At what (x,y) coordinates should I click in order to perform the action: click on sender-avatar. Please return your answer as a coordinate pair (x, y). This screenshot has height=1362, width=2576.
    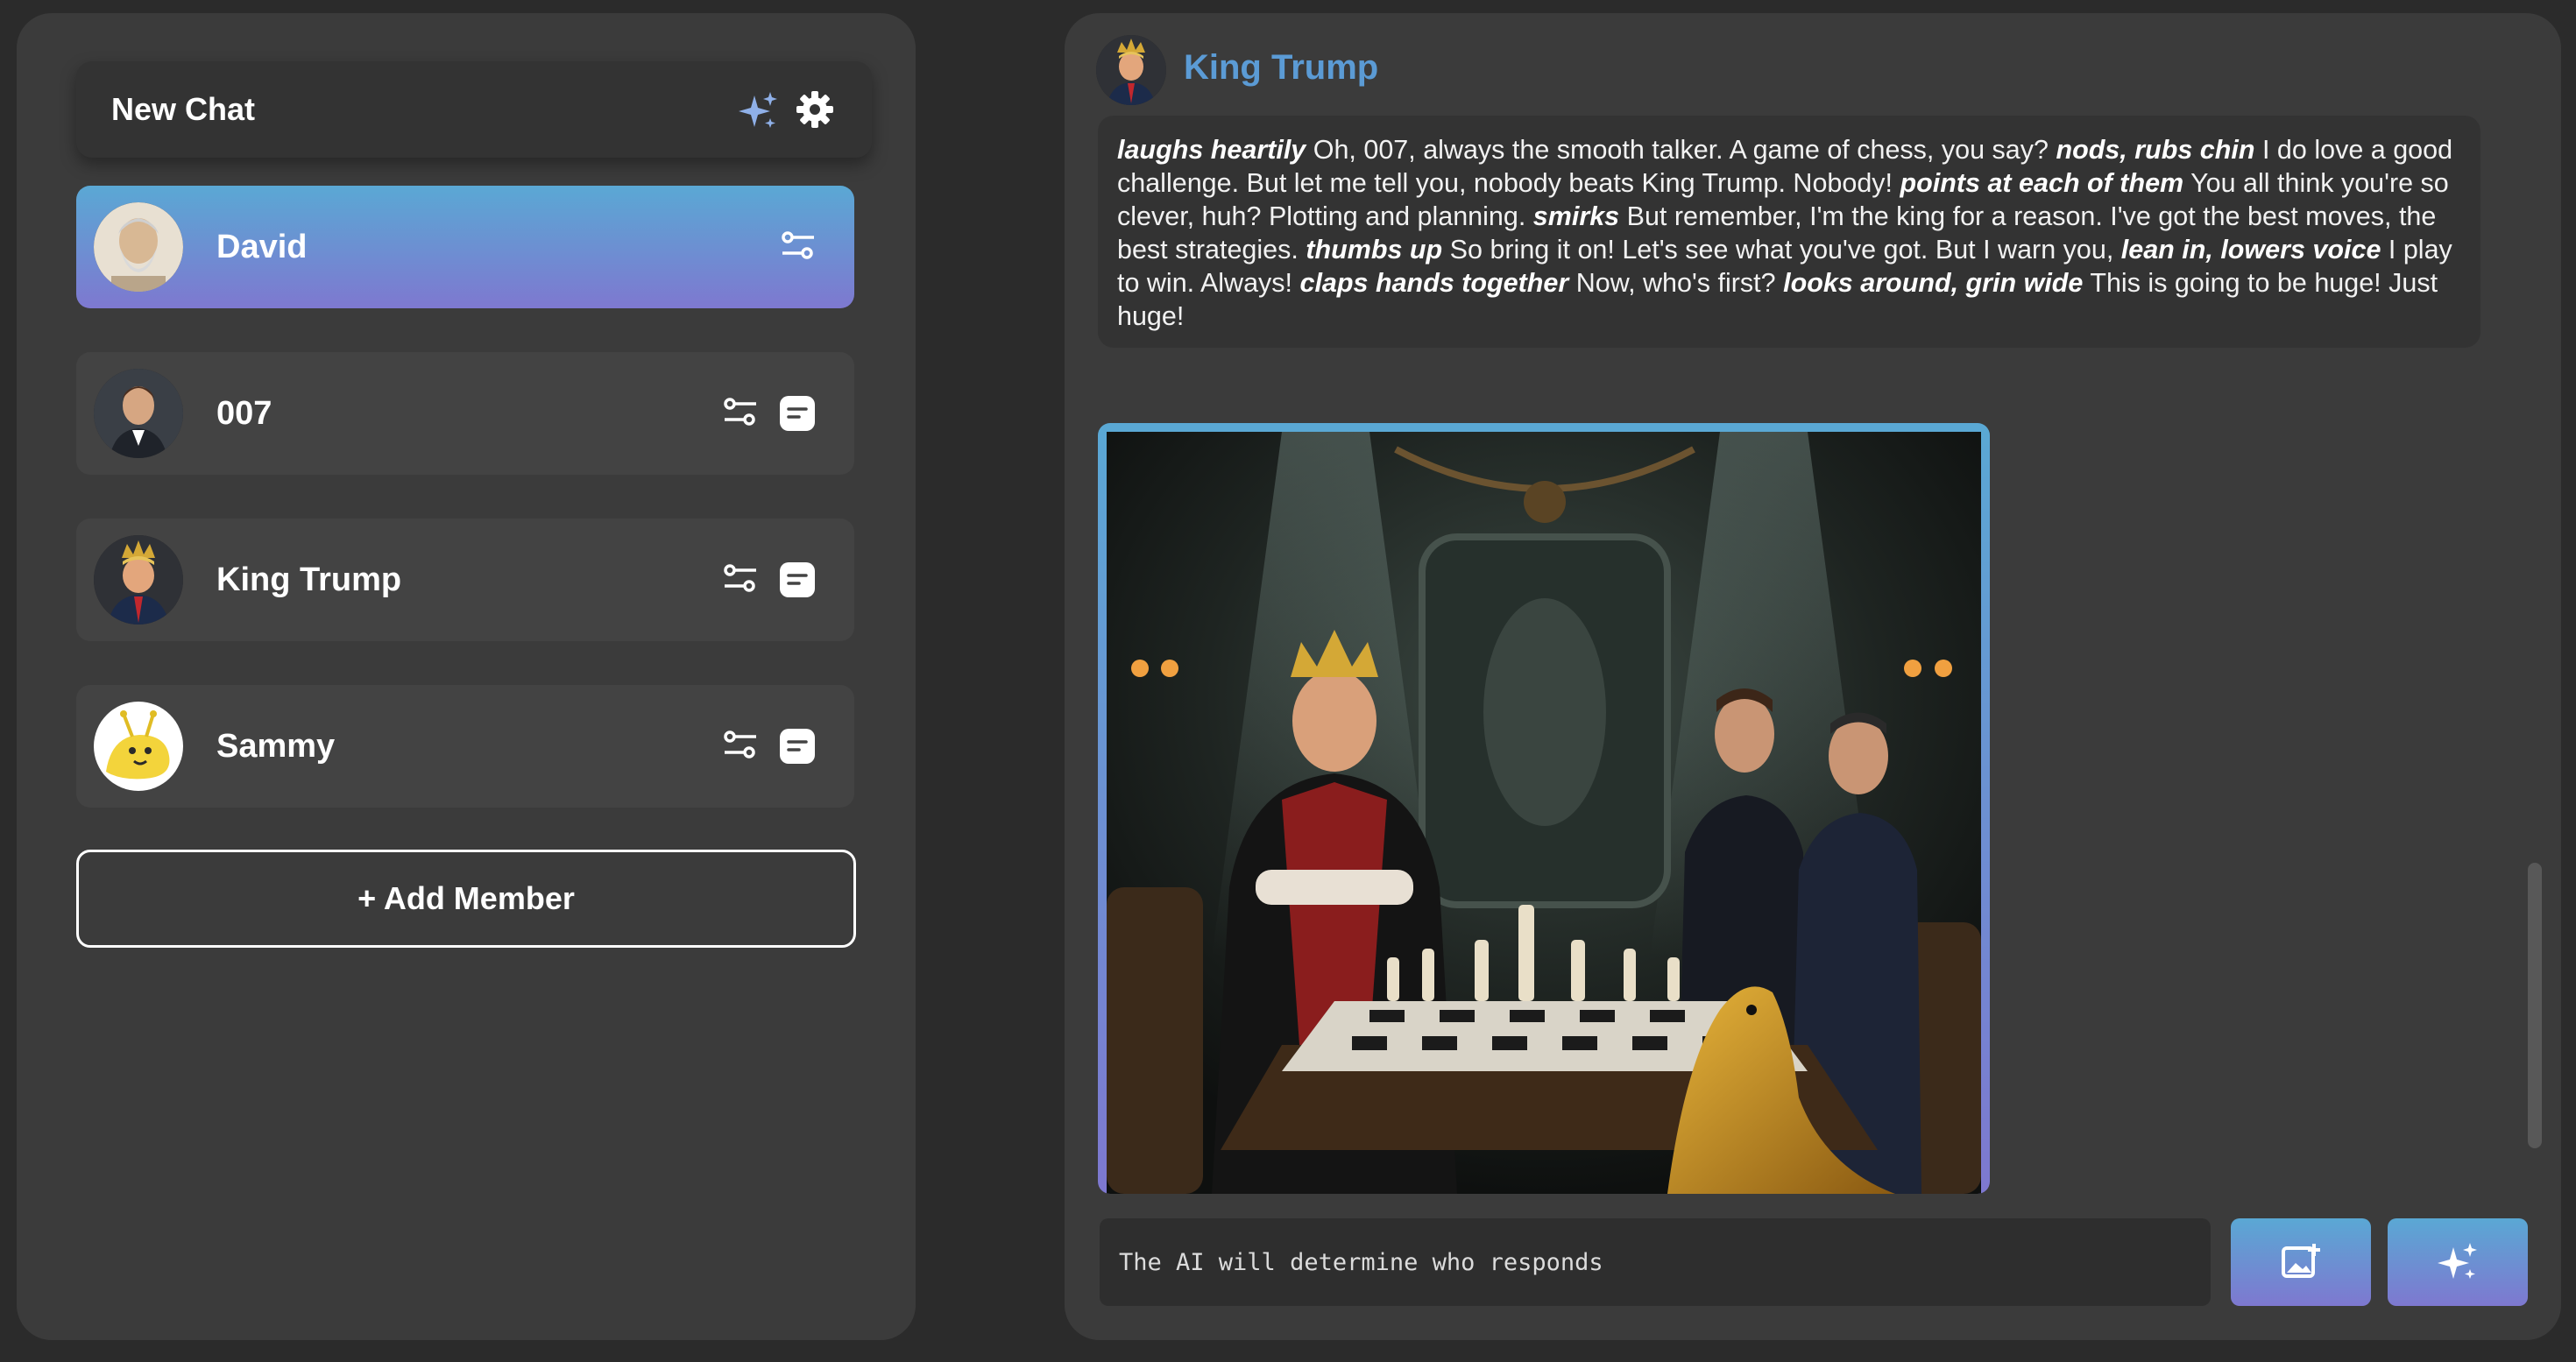
    Looking at the image, I should click on (1131, 70).